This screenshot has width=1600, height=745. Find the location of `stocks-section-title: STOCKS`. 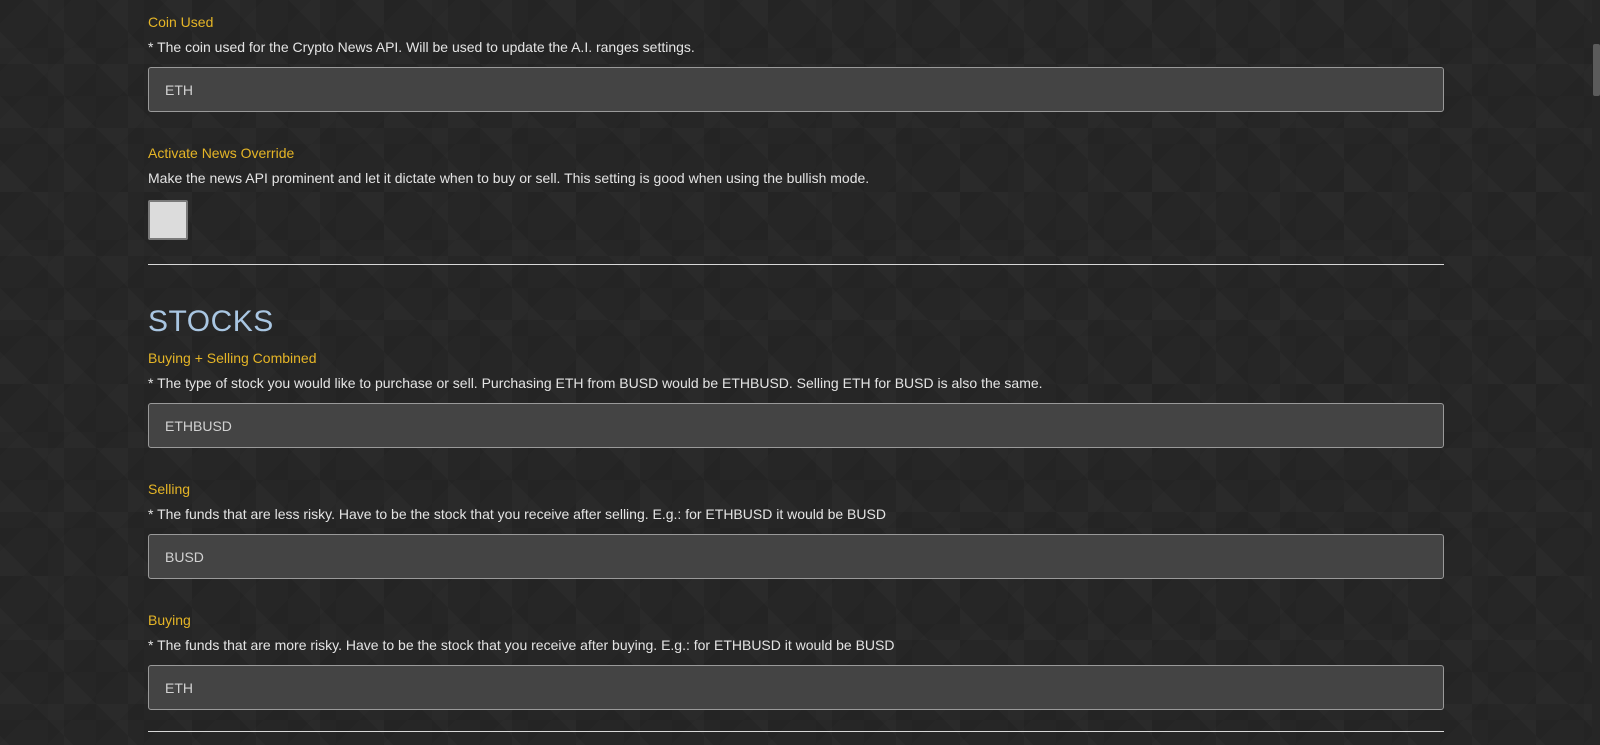

stocks-section-title: STOCKS is located at coordinates (211, 321).